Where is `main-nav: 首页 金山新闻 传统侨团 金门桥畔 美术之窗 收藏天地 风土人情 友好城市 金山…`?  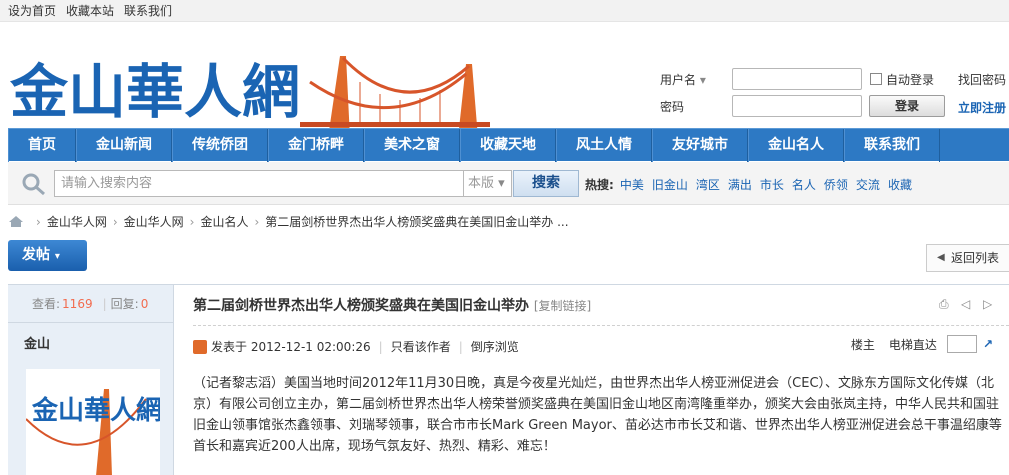 main-nav: 首页 金山新闻 传统侨团 金门桥畔 美术之窗 收藏天地 风土人情 友好城市 金山… is located at coordinates (508, 145).